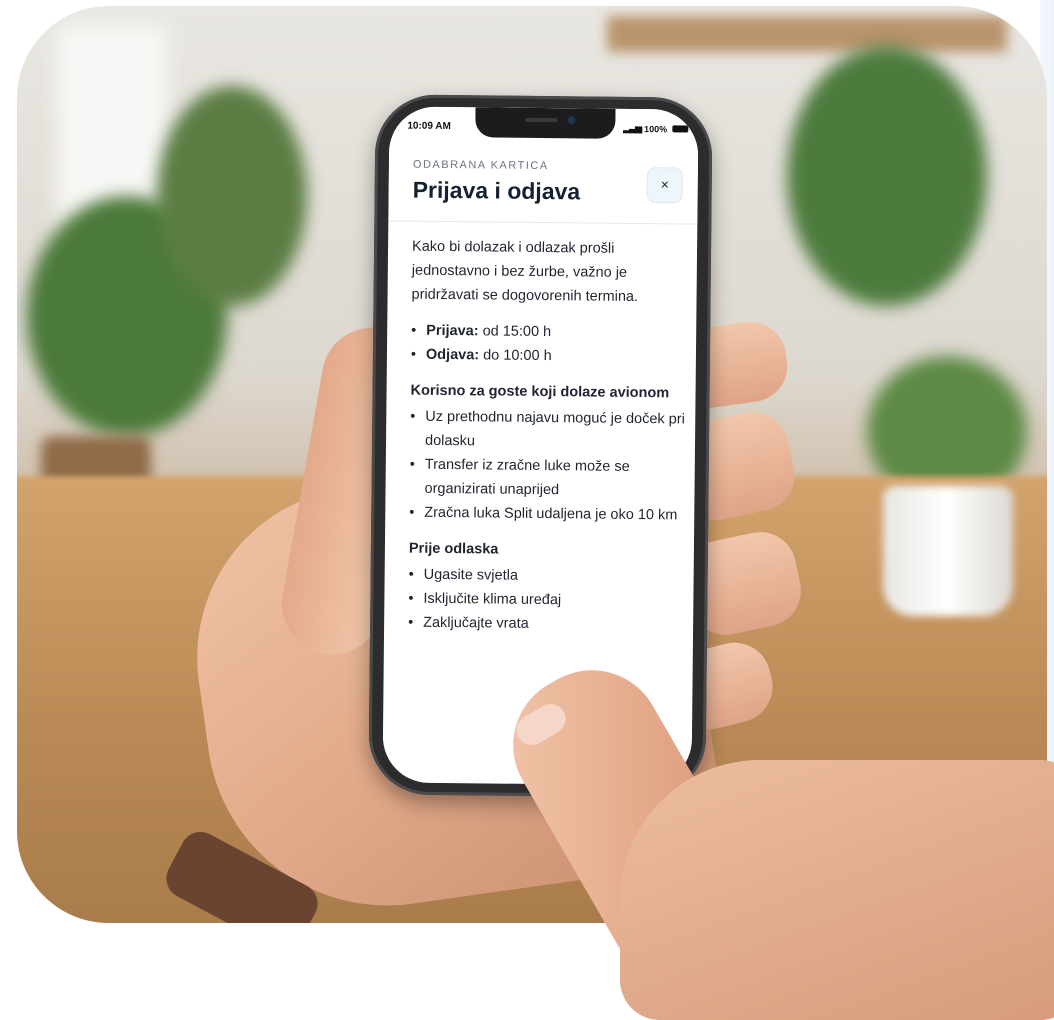 This screenshot has height=1020, width=1054. Describe the element at coordinates (571, 120) in the screenshot. I see `camera` at that location.